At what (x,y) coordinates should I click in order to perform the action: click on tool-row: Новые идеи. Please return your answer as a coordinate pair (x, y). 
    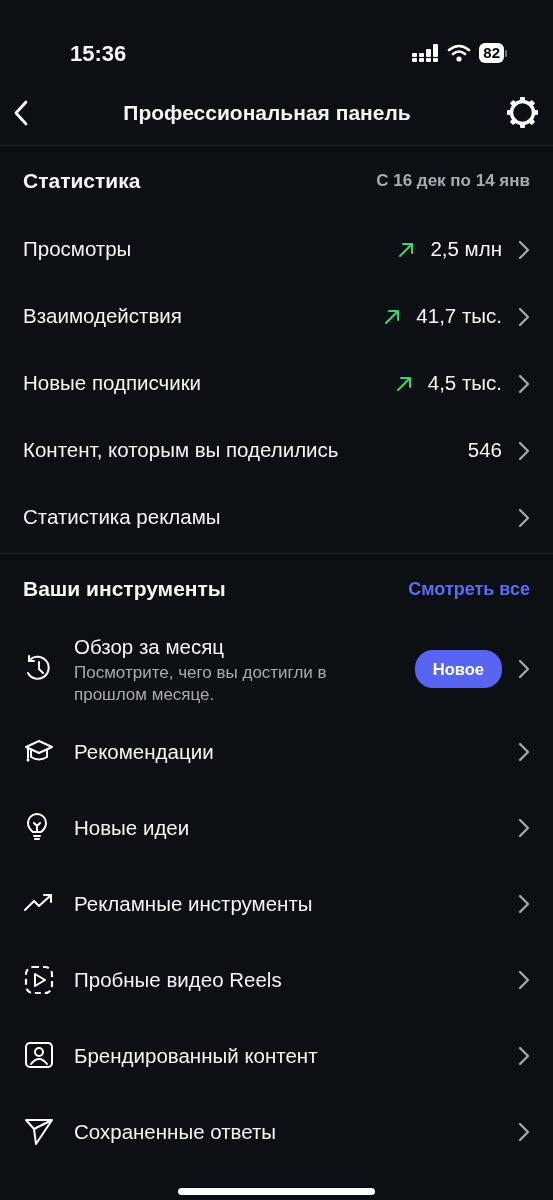
    Looking at the image, I should click on (276, 828).